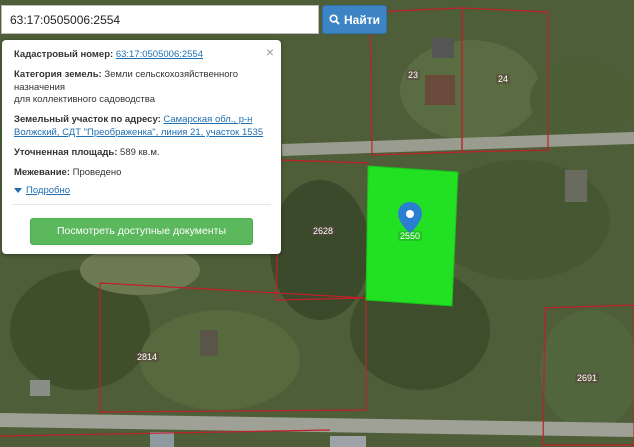 This screenshot has height=447, width=634. I want to click on search-input, so click(160, 19).